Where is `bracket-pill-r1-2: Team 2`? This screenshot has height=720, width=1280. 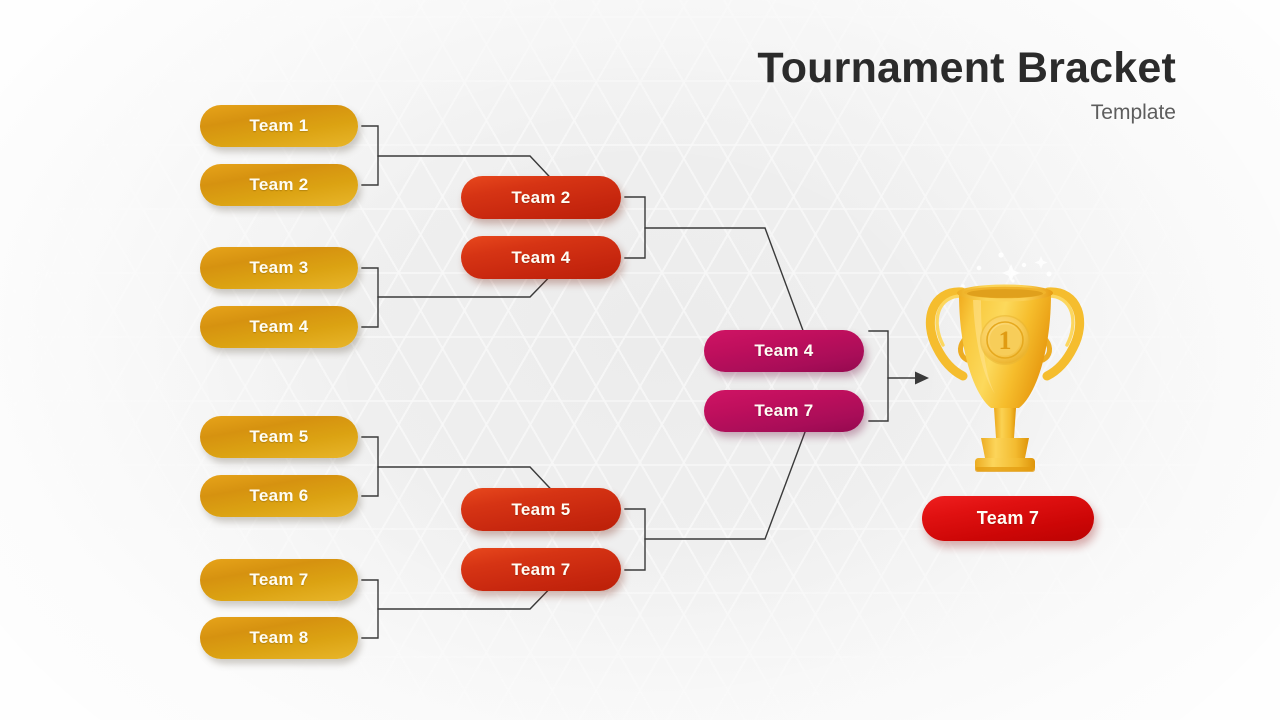
bracket-pill-r1-2: Team 2 is located at coordinates (279, 185).